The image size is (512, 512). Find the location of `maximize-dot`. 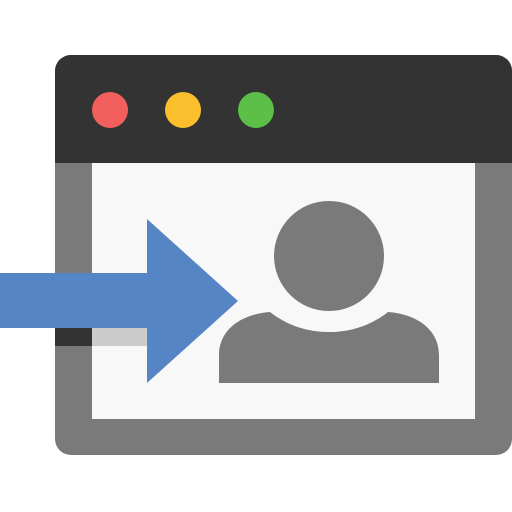

maximize-dot is located at coordinates (256, 110).